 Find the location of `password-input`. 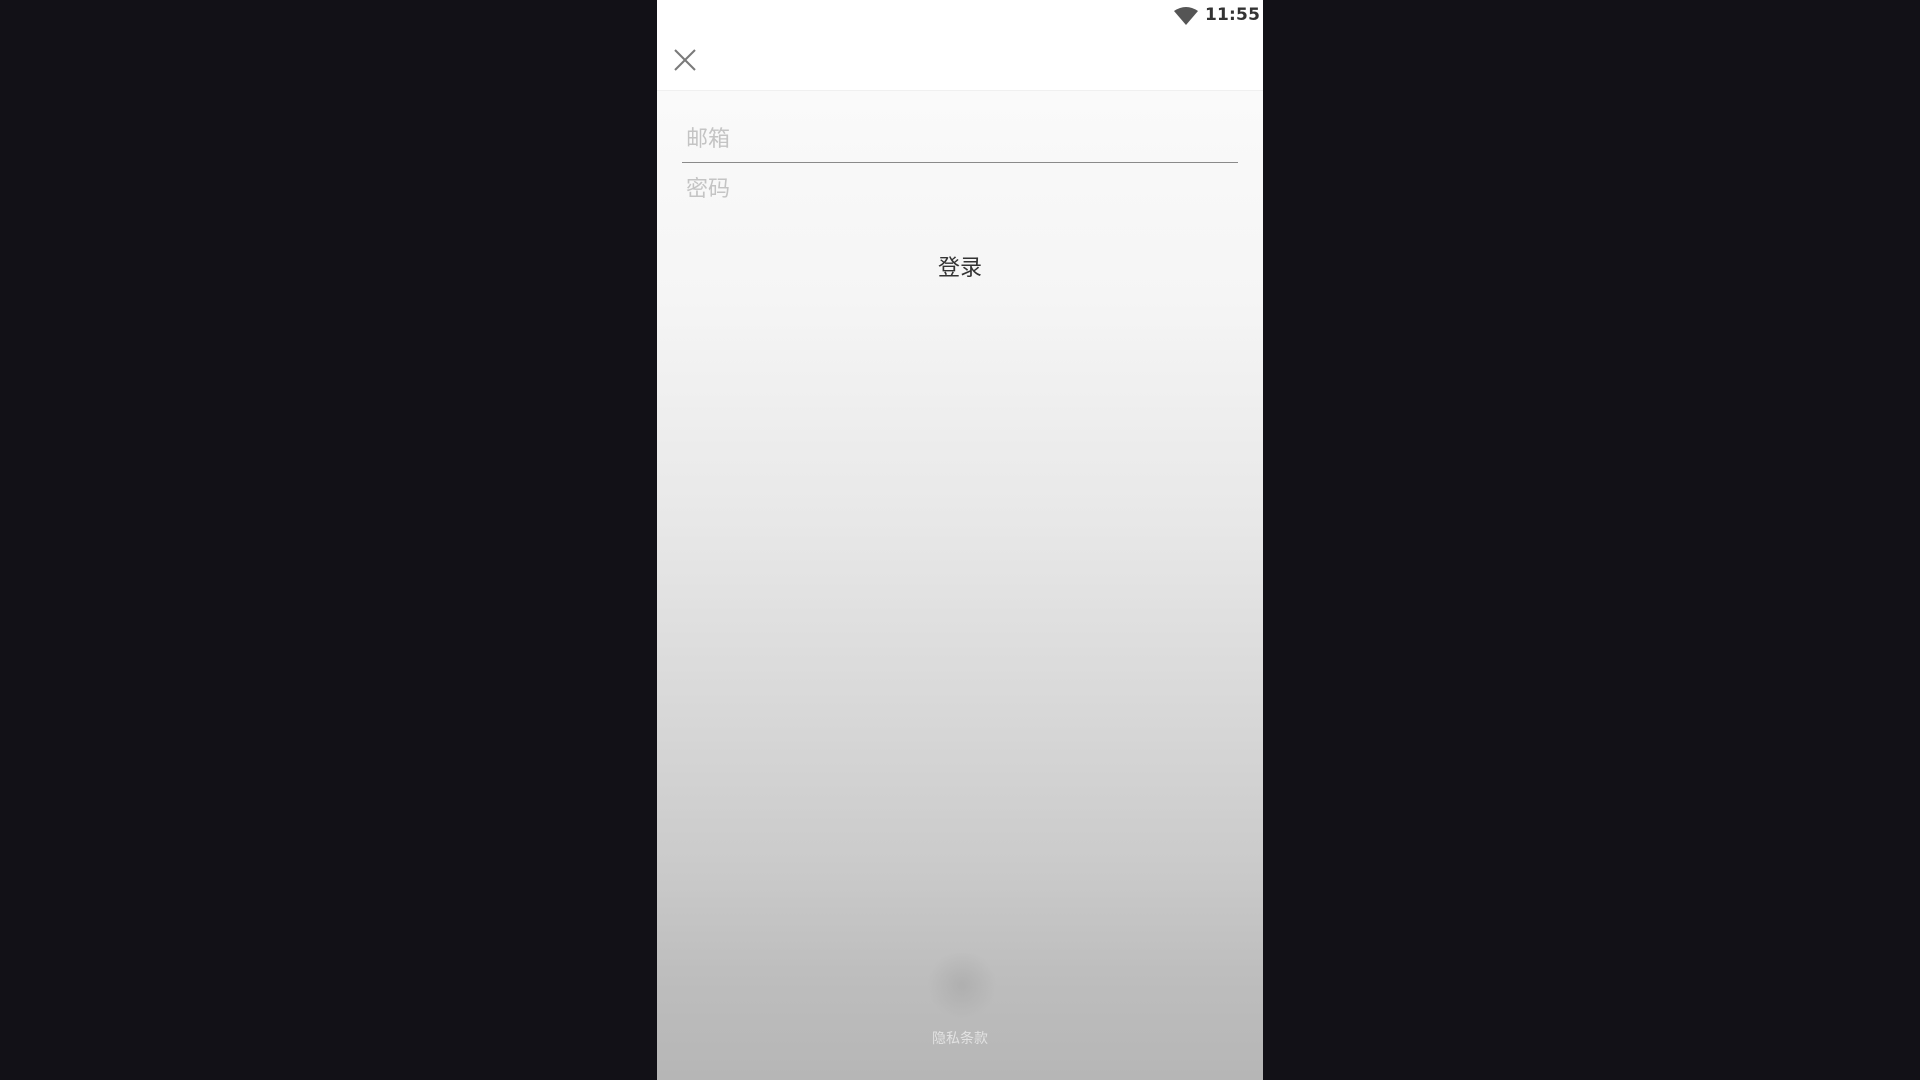

password-input is located at coordinates (960, 189).